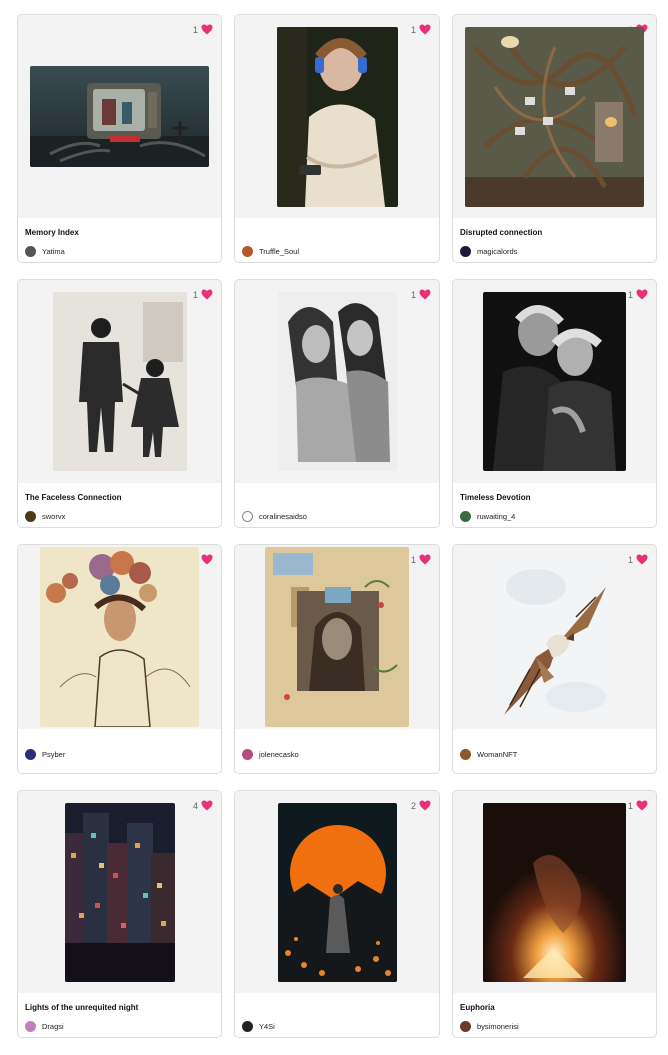 The image size is (668, 1055). Describe the element at coordinates (119, 754) in the screenshot. I see `card-user: Psyber` at that location.